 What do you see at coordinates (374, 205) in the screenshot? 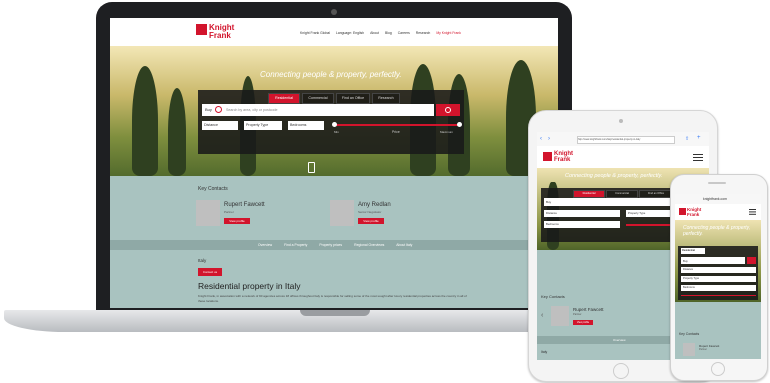
I see `contact-name: Amy Redlan` at bounding box center [374, 205].